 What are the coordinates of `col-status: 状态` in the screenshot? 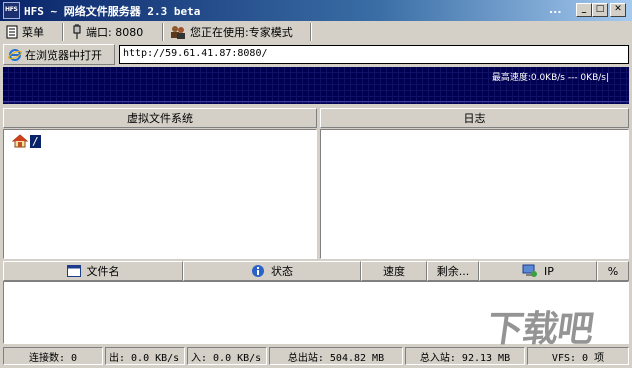 It's located at (272, 271).